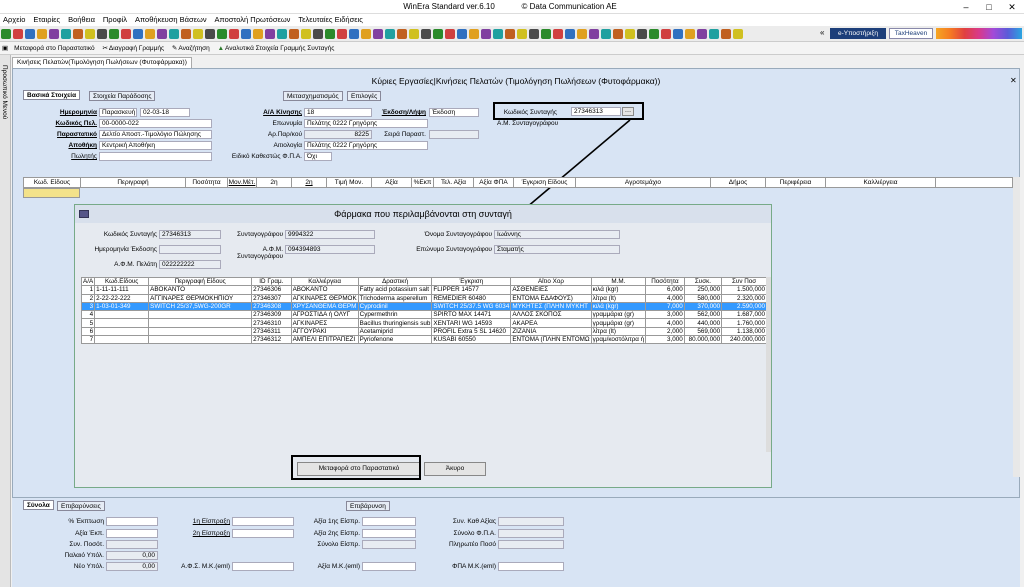 Image resolution: width=1024 pixels, height=587 pixels. Describe the element at coordinates (423, 183) in the screenshot. I see `grid-col-header: %Εκπ` at that location.